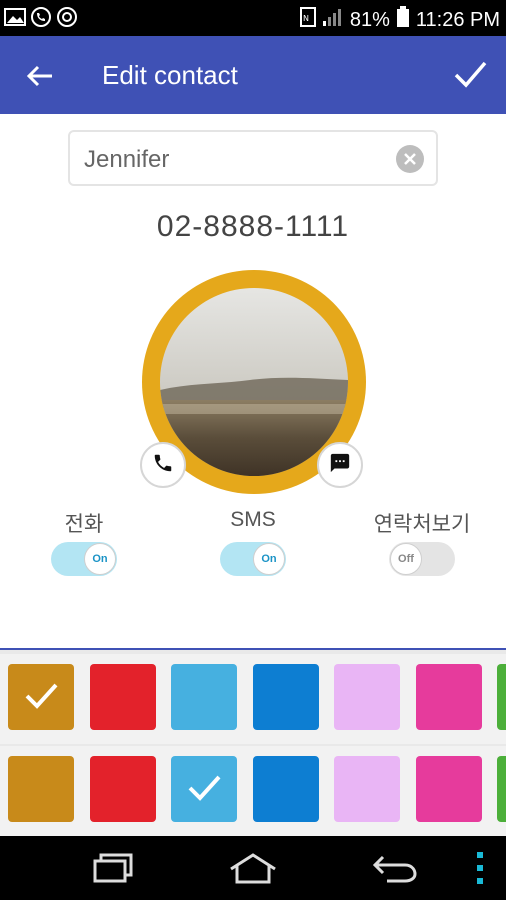 Image resolution: width=506 pixels, height=900 pixels. Describe the element at coordinates (253, 519) in the screenshot. I see `toggle-label: SMS` at that location.